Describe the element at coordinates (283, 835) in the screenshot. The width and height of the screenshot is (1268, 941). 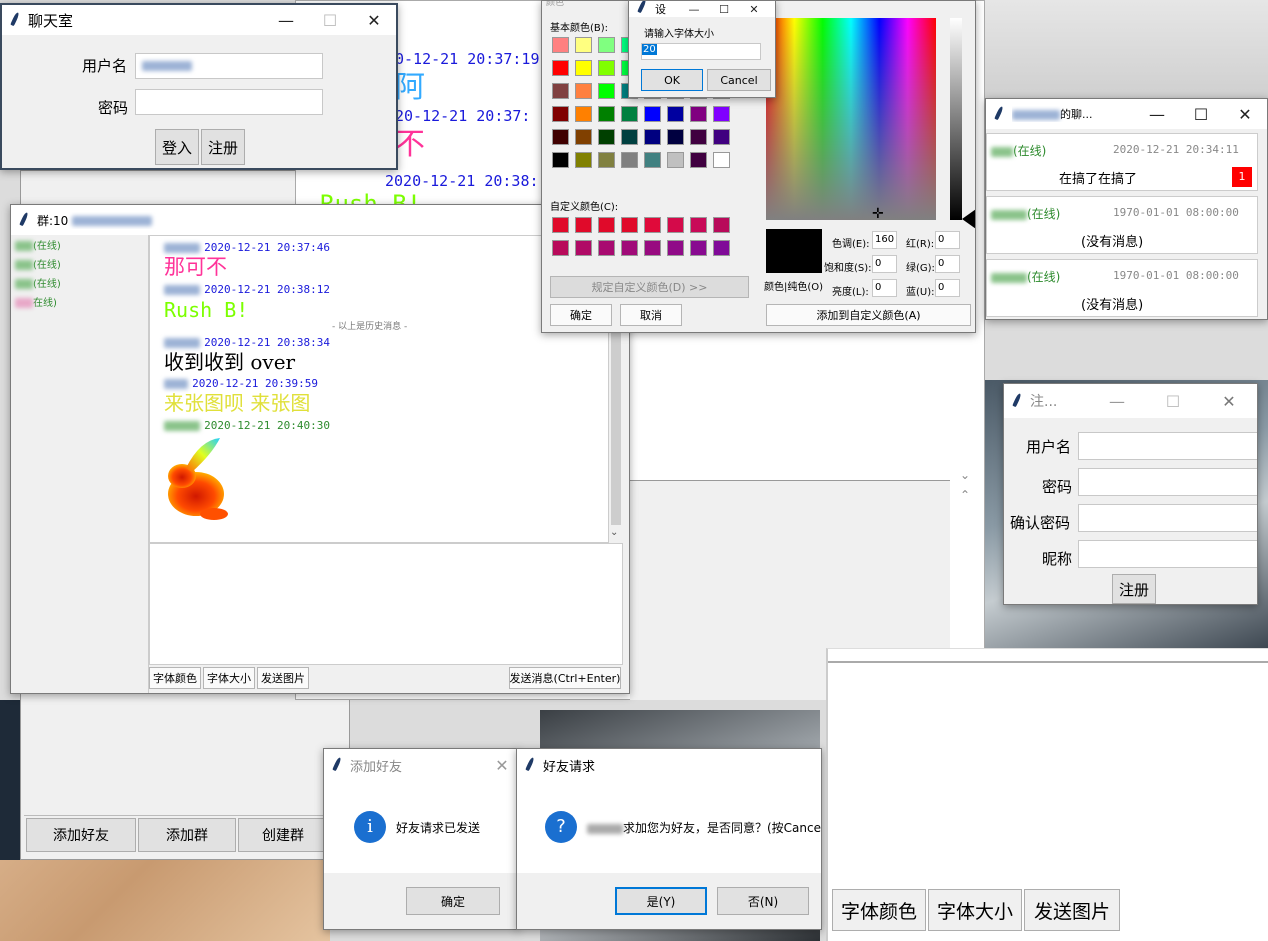
I see `create-group-button: 创建群` at that location.